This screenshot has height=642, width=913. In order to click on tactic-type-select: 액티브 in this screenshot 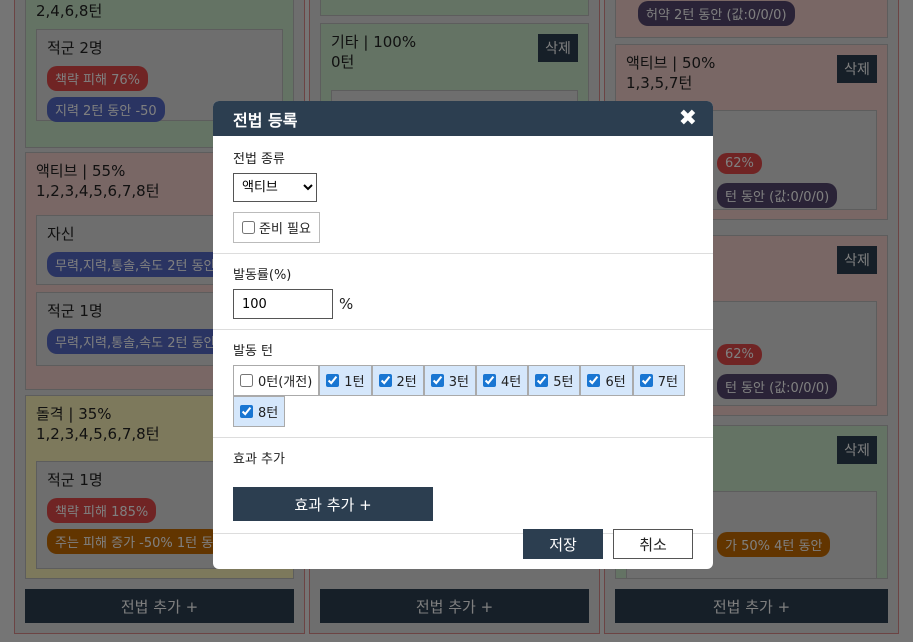, I will do `click(275, 187)`.